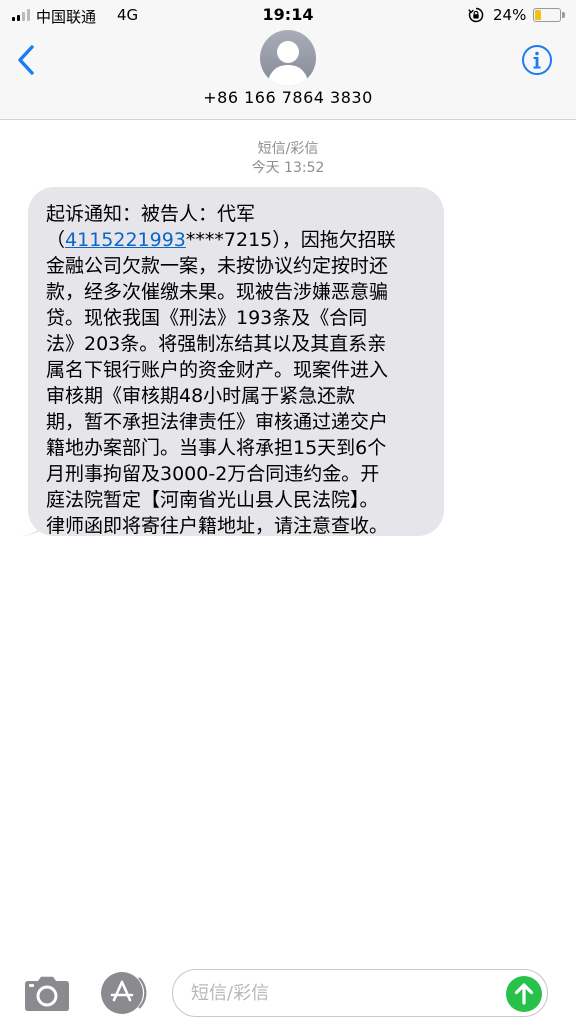 The image size is (576, 1024). I want to click on message-line: 期，暂不承担法律责任》审核通过递交户, so click(217, 422).